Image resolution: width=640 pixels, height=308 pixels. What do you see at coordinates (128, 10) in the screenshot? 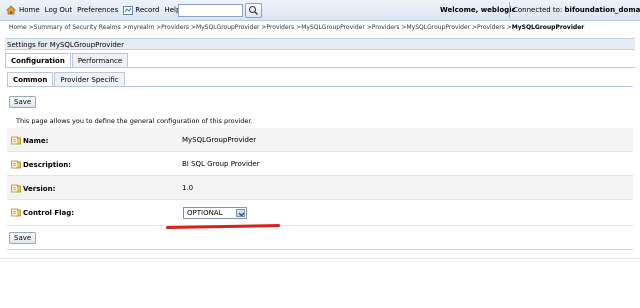
I see `record-icon` at bounding box center [128, 10].